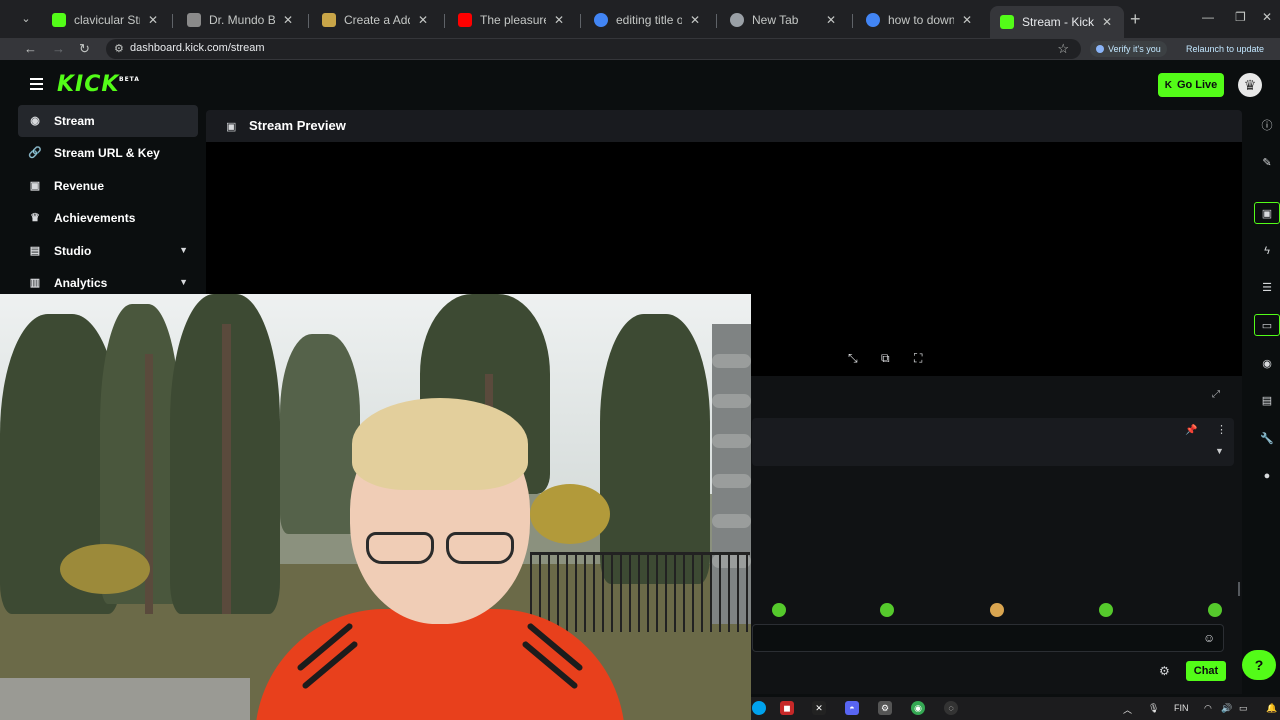  What do you see at coordinates (1267, 17) in the screenshot?
I see `close-window-icon: ✕` at bounding box center [1267, 17].